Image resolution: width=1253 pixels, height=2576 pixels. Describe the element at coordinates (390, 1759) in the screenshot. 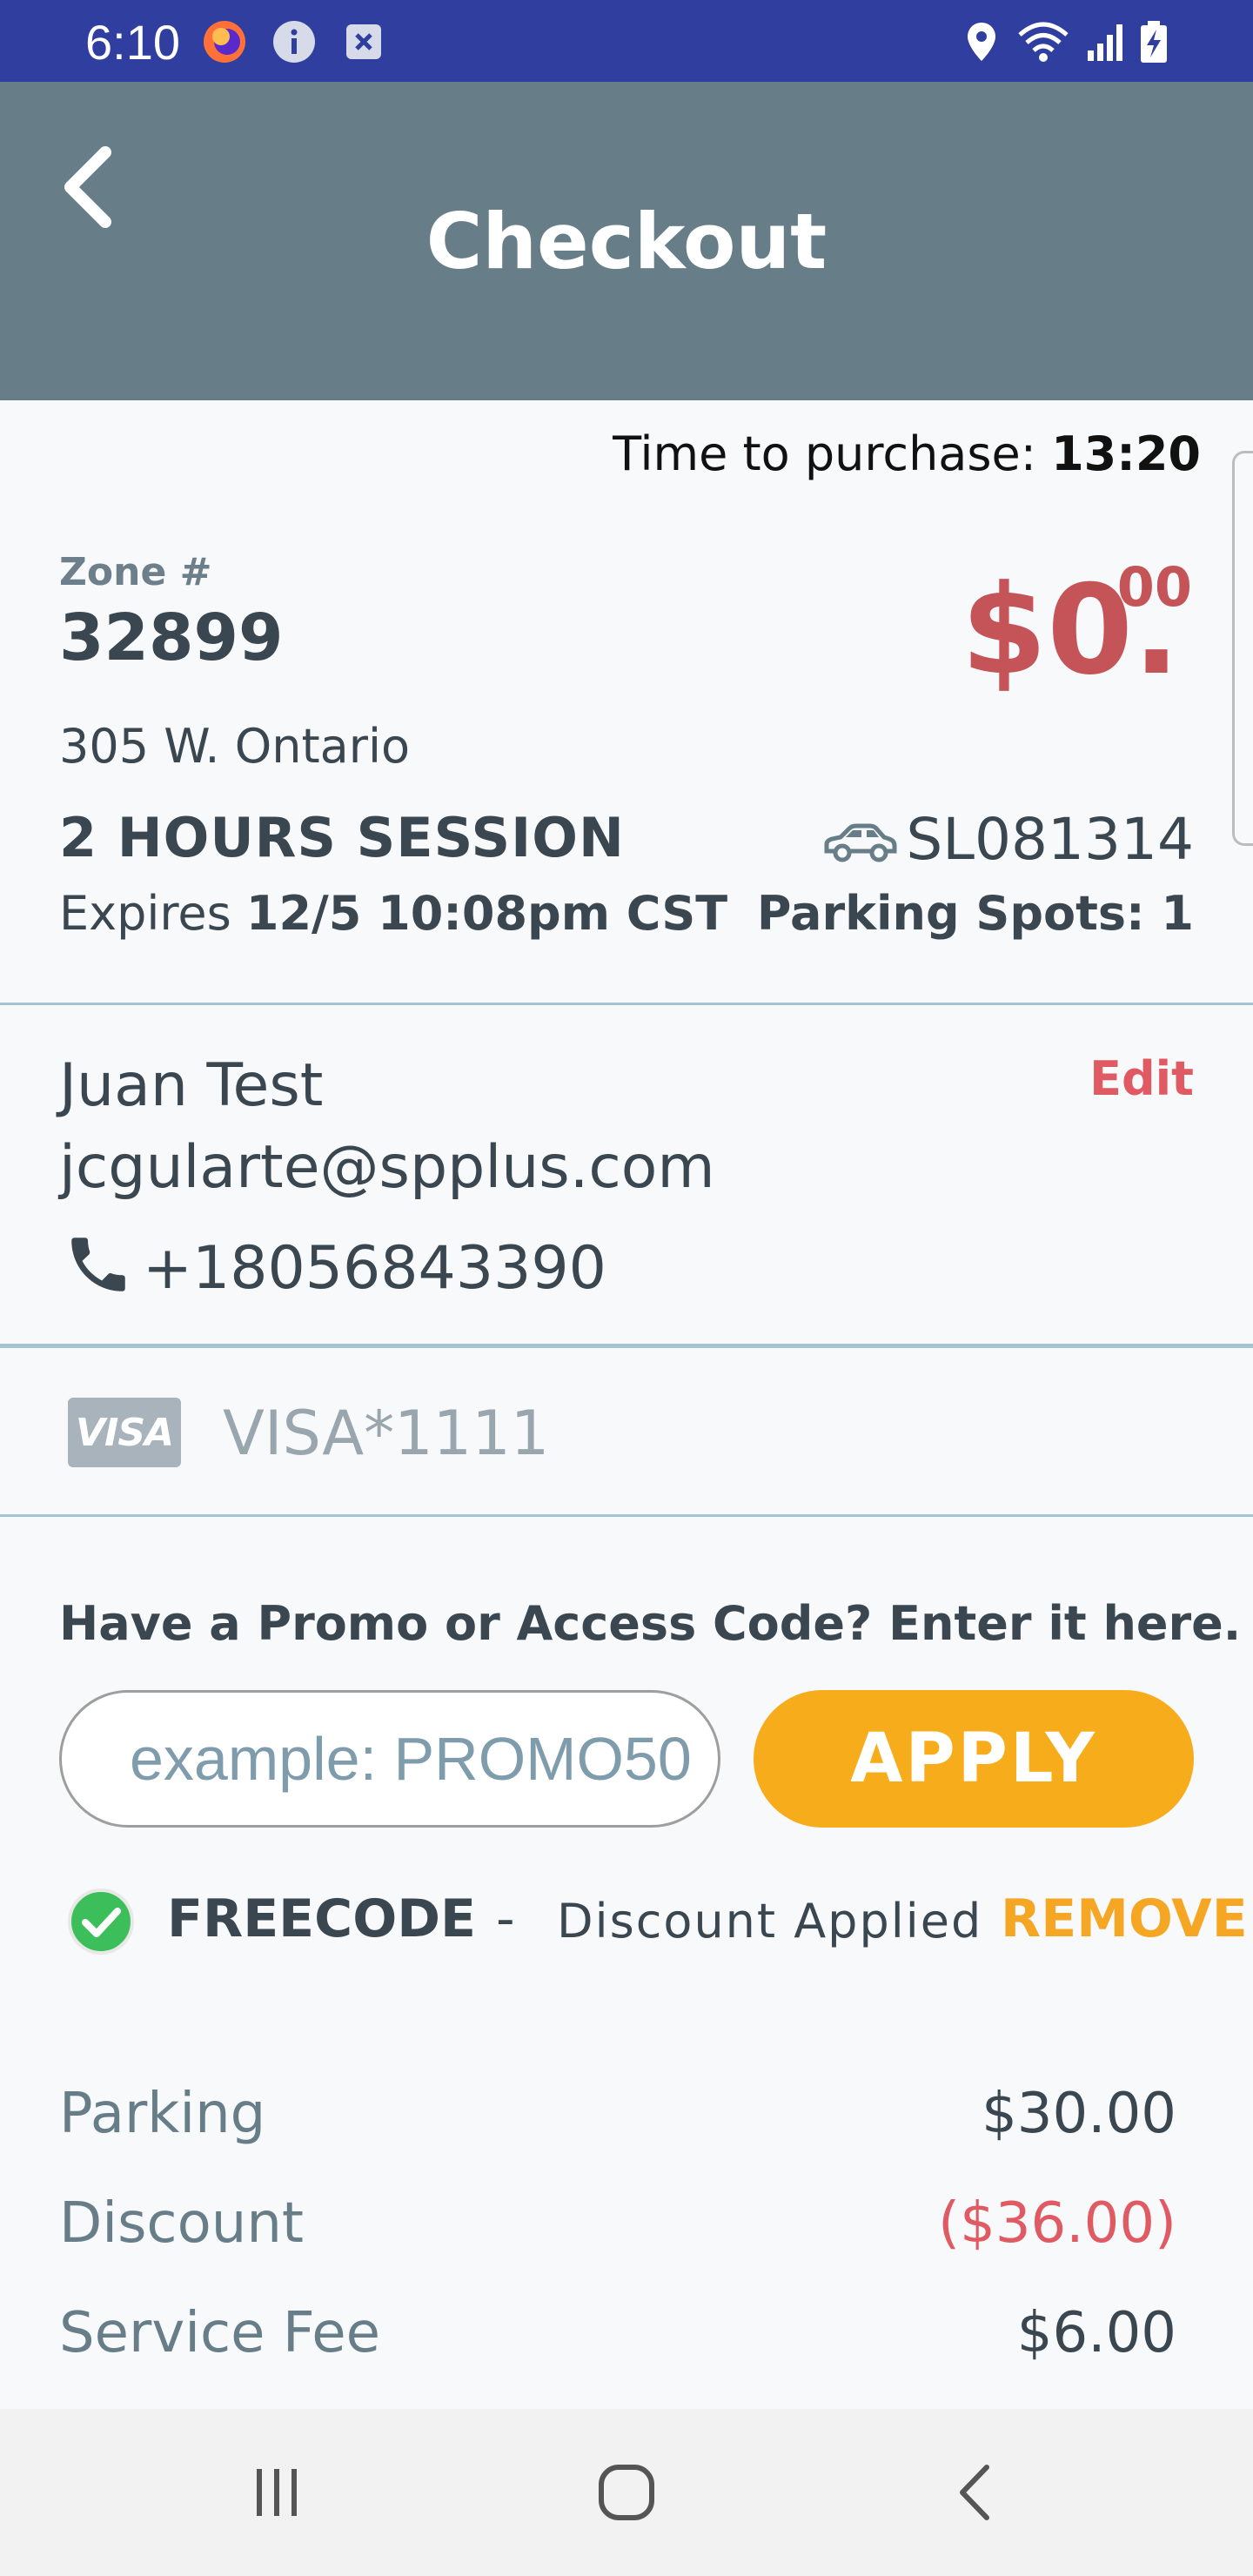

I see `promo-code-input` at that location.